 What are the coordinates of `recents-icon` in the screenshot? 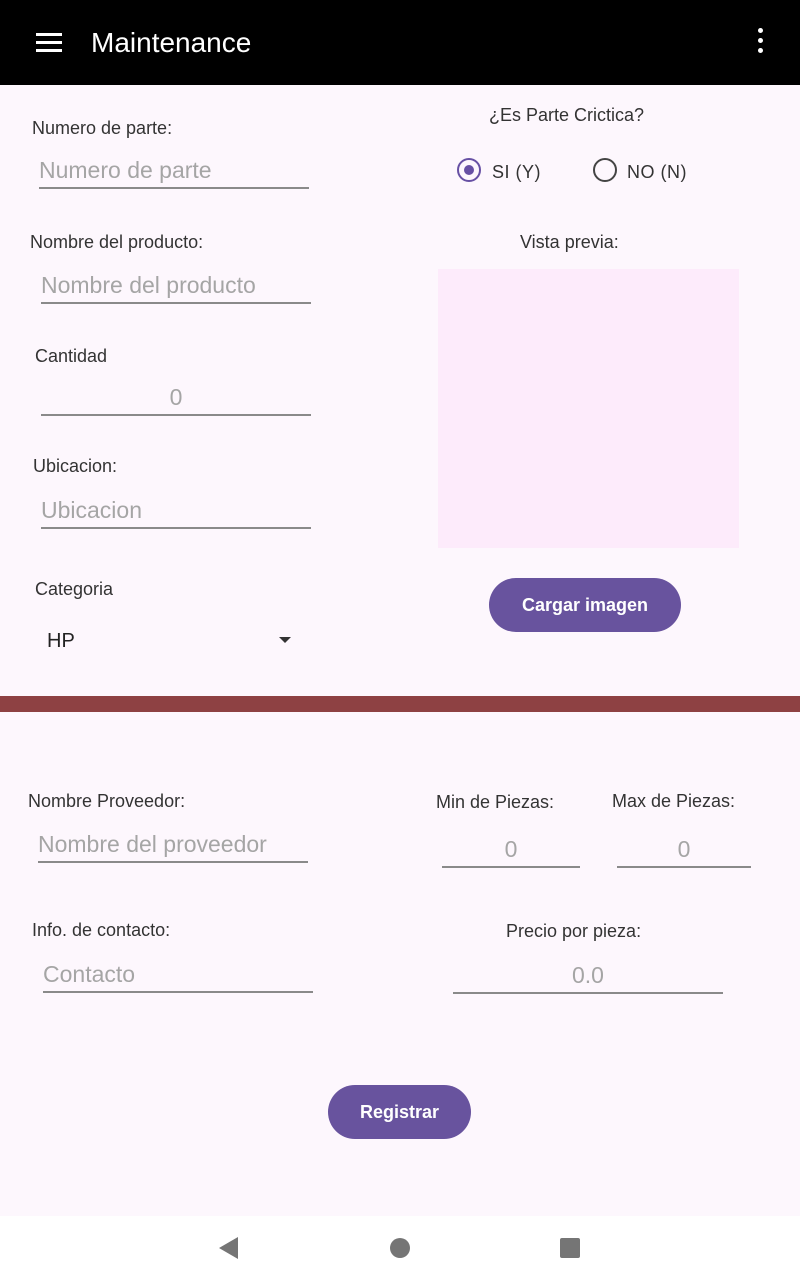 It's located at (570, 1248).